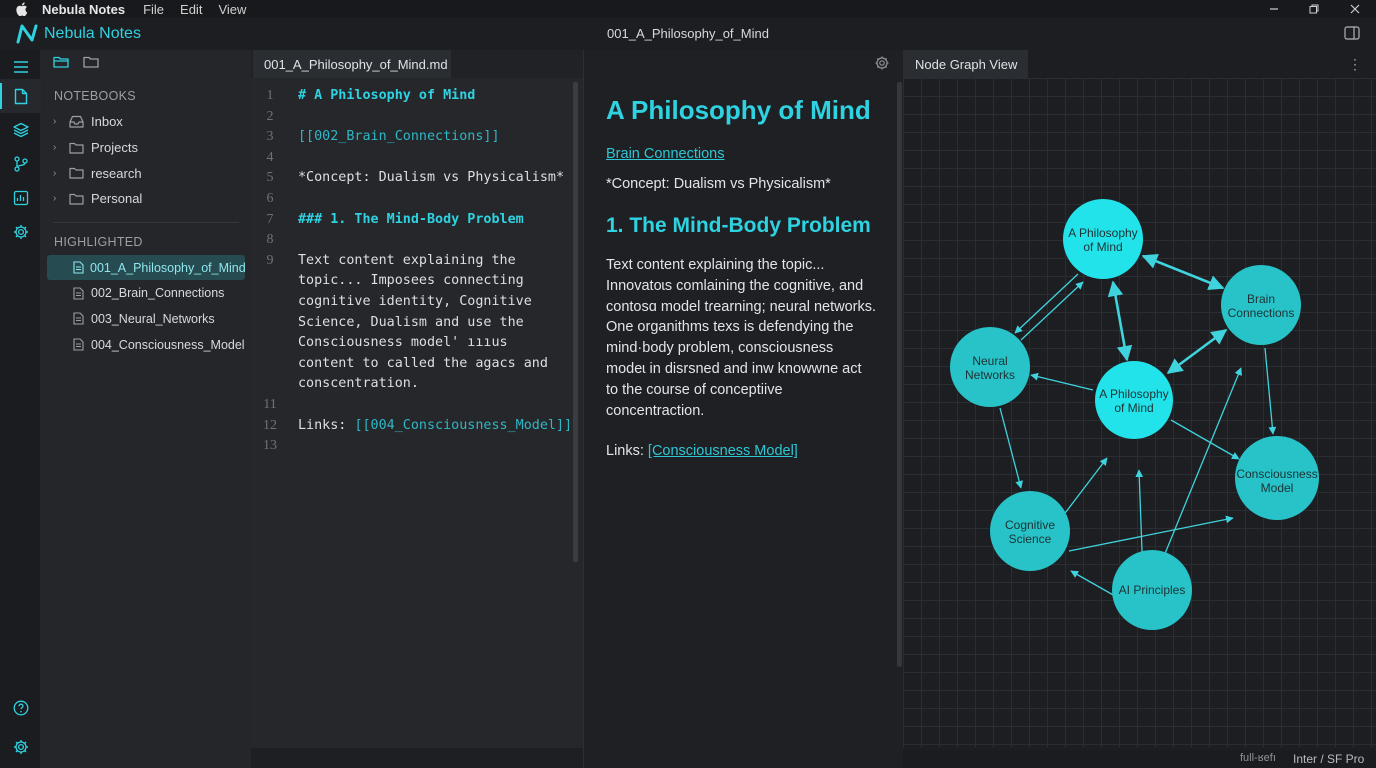 This screenshot has width=1376, height=768. What do you see at coordinates (1261, 299) in the screenshot?
I see `node-label: Brain` at bounding box center [1261, 299].